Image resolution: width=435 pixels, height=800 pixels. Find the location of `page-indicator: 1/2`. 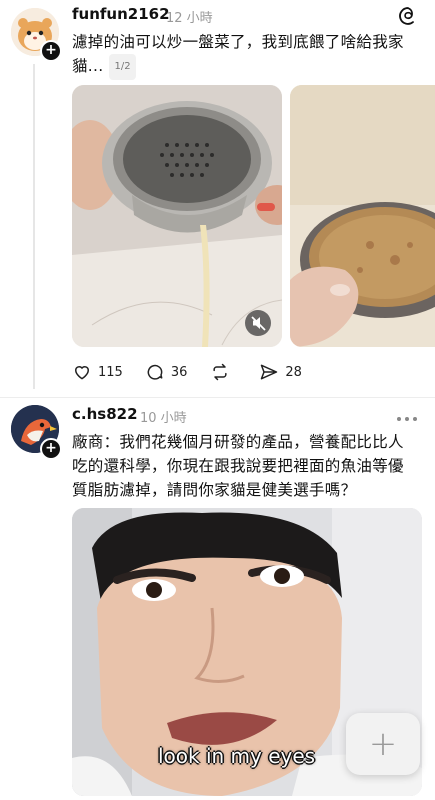

page-indicator: 1/2 is located at coordinates (122, 67).